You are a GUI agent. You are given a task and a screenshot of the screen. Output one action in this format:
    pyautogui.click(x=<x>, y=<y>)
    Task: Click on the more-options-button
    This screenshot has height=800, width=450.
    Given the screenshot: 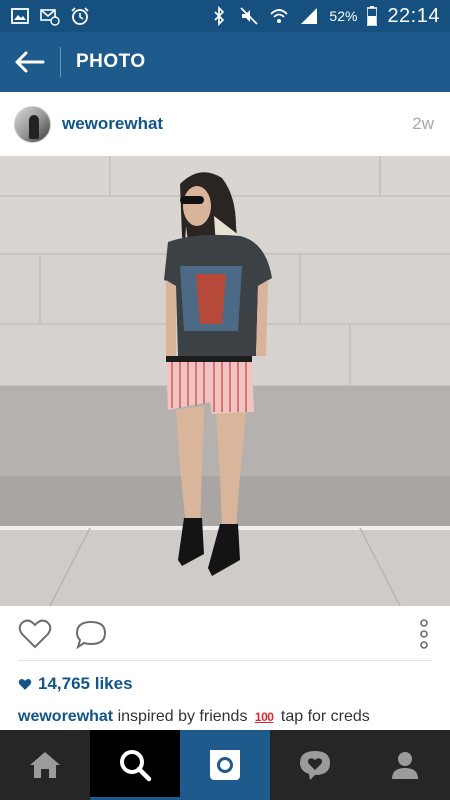 What is the action you would take?
    pyautogui.click(x=424, y=634)
    